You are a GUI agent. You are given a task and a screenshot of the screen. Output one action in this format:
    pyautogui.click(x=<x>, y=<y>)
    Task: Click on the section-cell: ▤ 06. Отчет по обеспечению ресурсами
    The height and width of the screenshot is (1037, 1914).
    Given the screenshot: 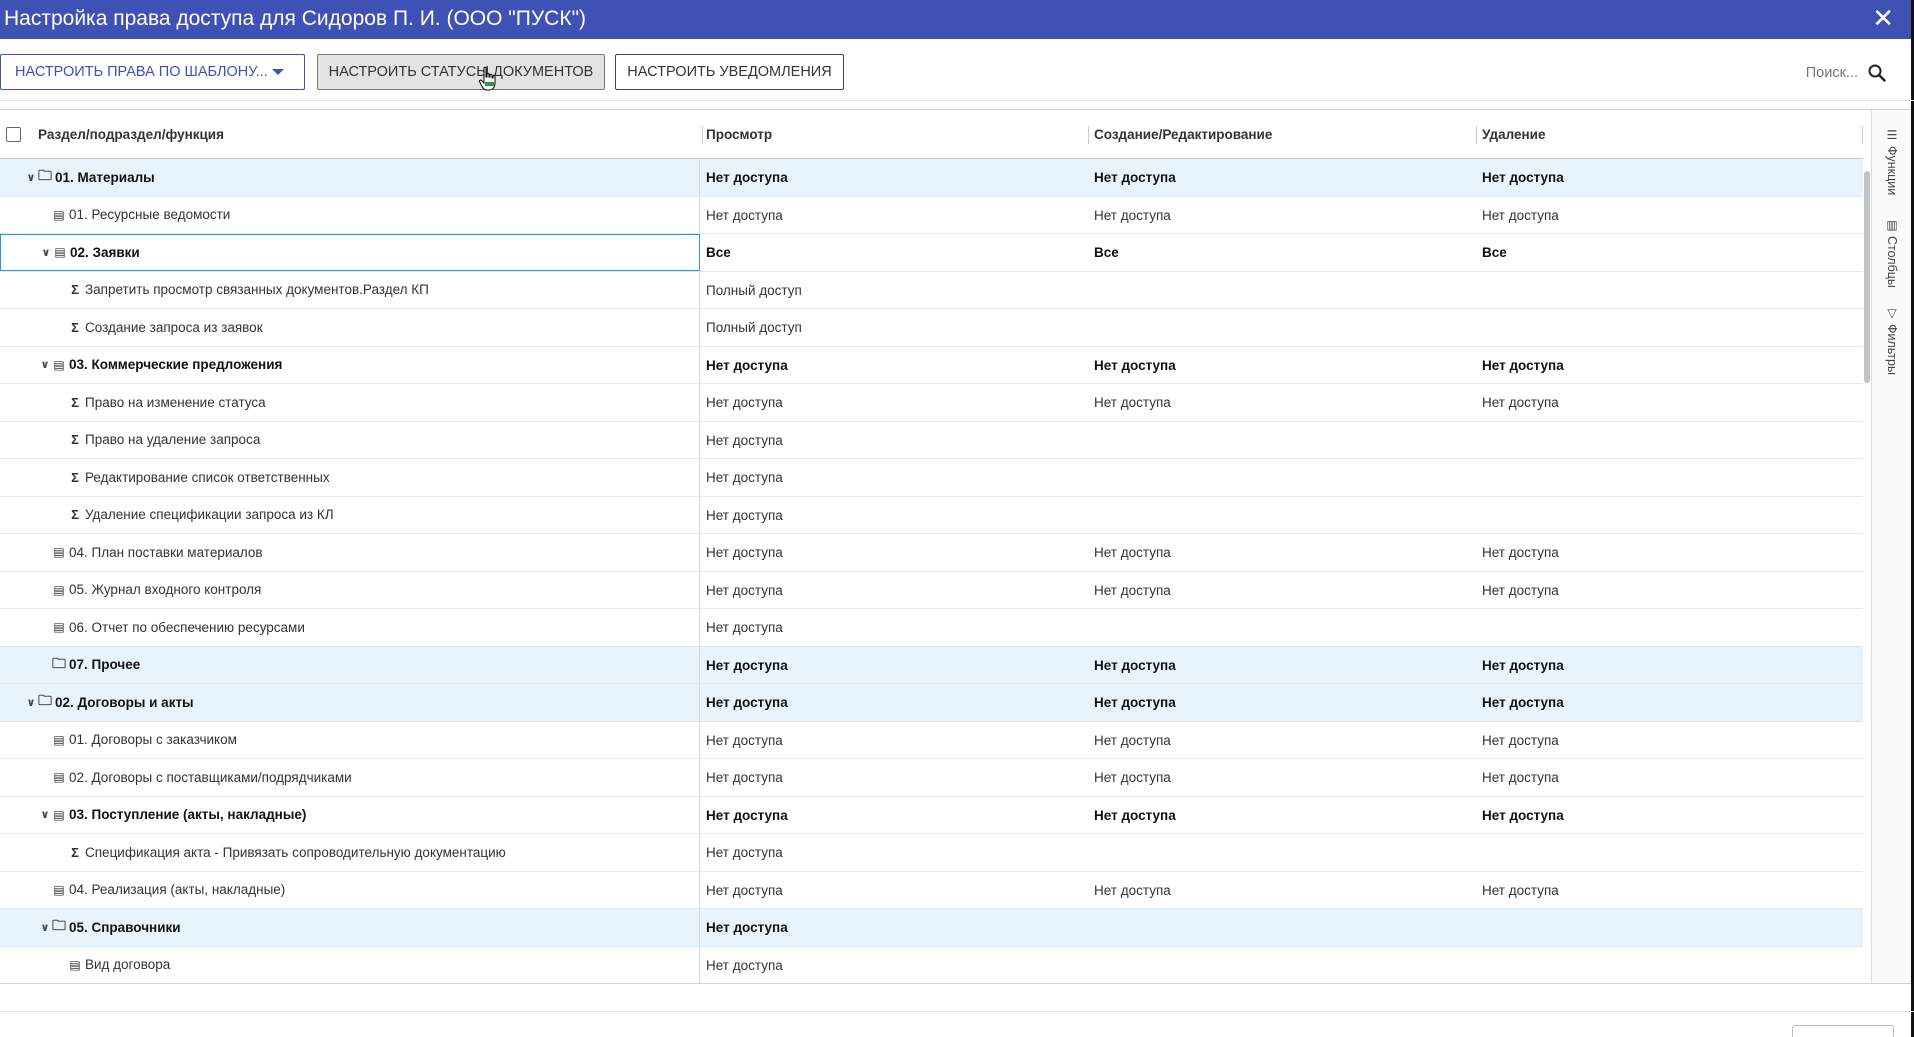 What is the action you would take?
    pyautogui.click(x=350, y=627)
    